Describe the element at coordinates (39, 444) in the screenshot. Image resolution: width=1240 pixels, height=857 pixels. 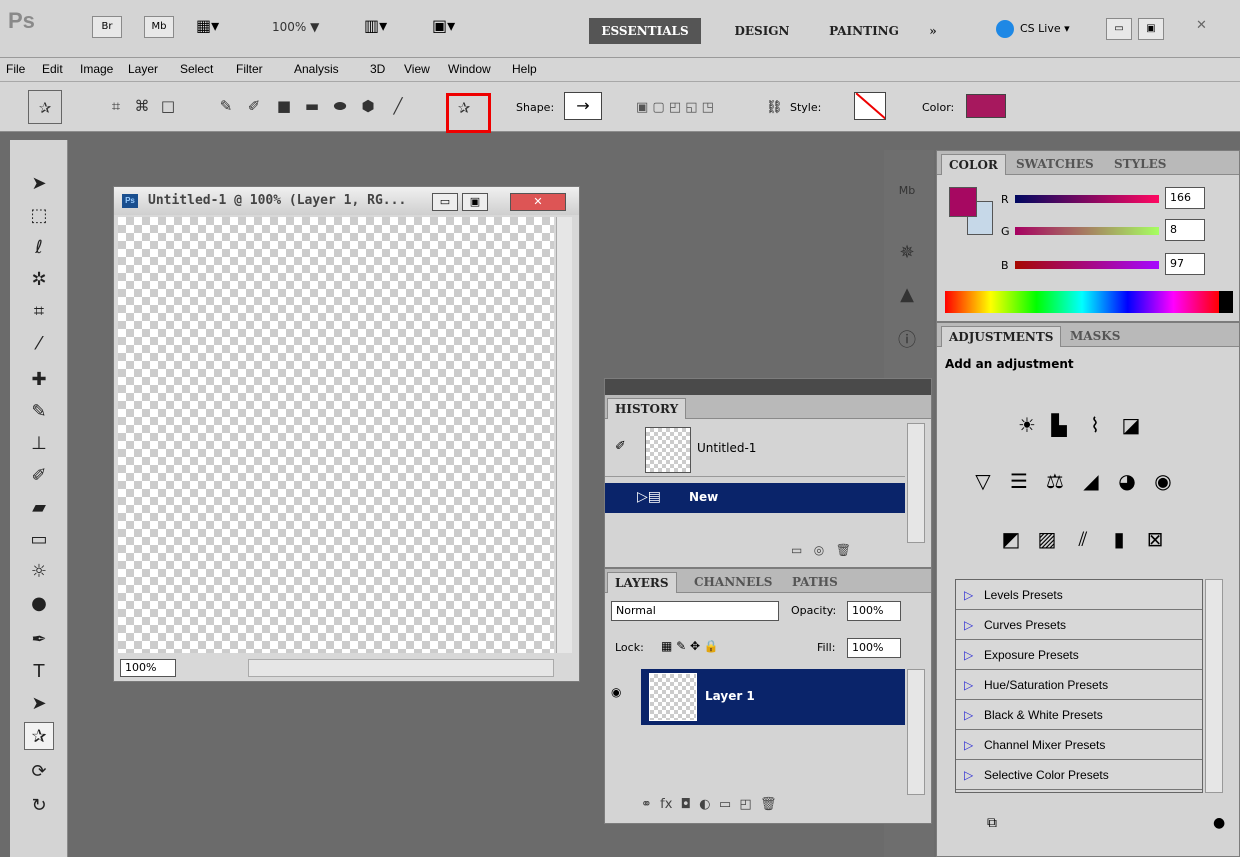
I see `clone-stamp-tool-icon: ⊥` at that location.